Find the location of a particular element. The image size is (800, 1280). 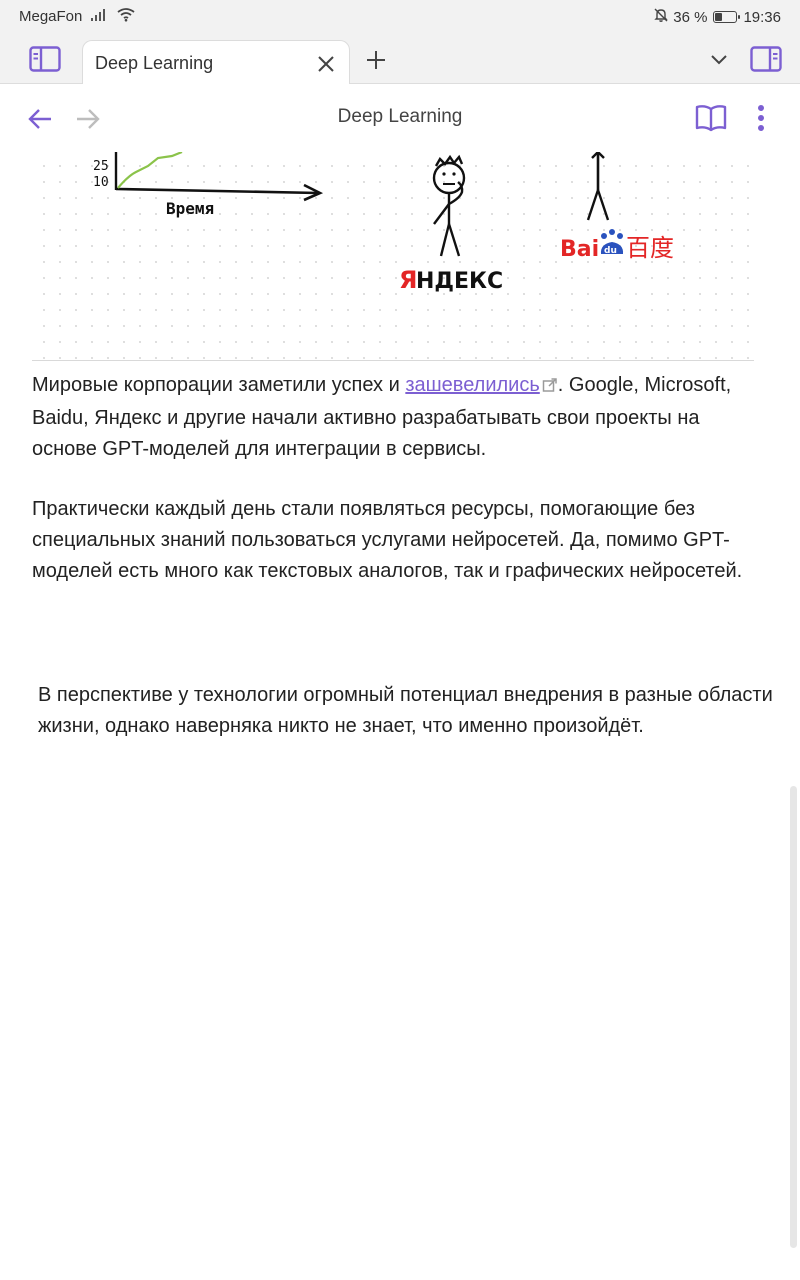

close-icon is located at coordinates (326, 64).